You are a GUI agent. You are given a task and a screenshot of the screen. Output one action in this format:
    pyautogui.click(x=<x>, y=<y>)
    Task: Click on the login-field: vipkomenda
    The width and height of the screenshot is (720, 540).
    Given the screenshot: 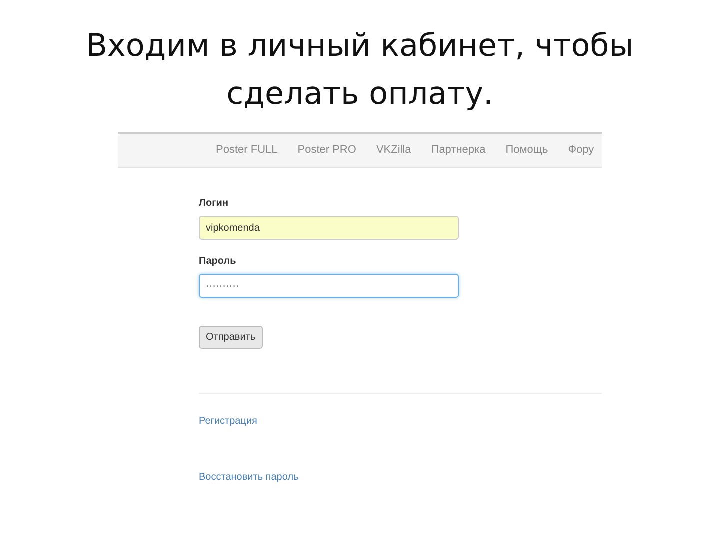 What is the action you would take?
    pyautogui.click(x=329, y=228)
    